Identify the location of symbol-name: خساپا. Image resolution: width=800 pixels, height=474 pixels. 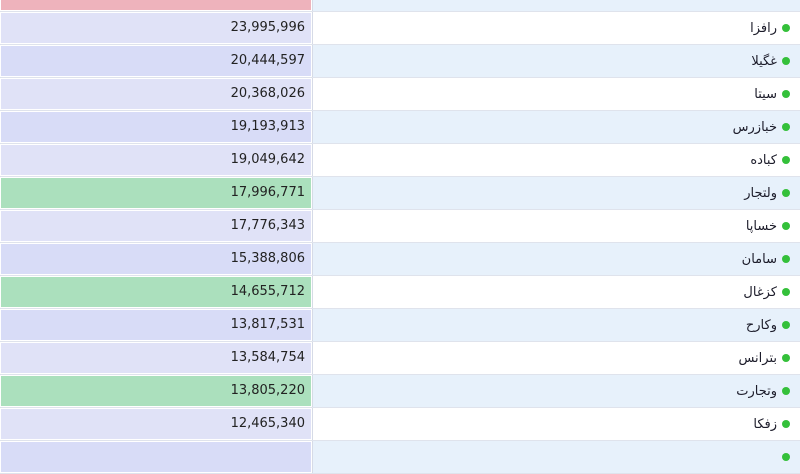
(761, 226).